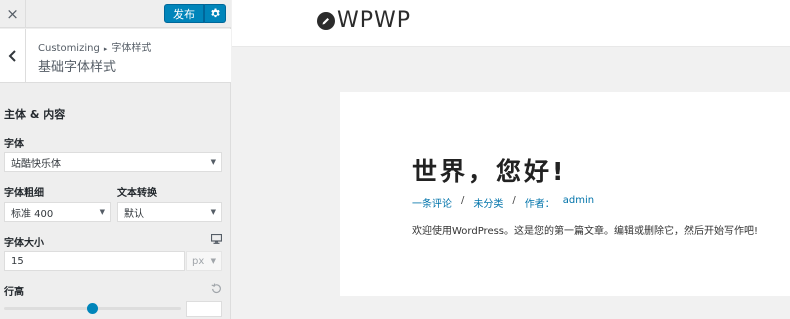 This screenshot has height=319, width=790. What do you see at coordinates (92, 308) in the screenshot?
I see `line-height-slider-handle` at bounding box center [92, 308].